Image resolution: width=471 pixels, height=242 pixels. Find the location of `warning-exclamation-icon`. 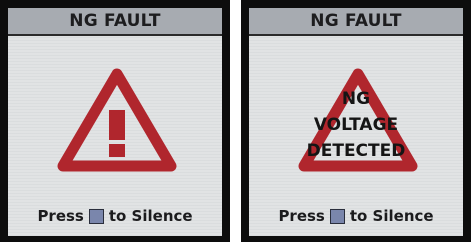

warning-exclamation-icon is located at coordinates (117, 120).